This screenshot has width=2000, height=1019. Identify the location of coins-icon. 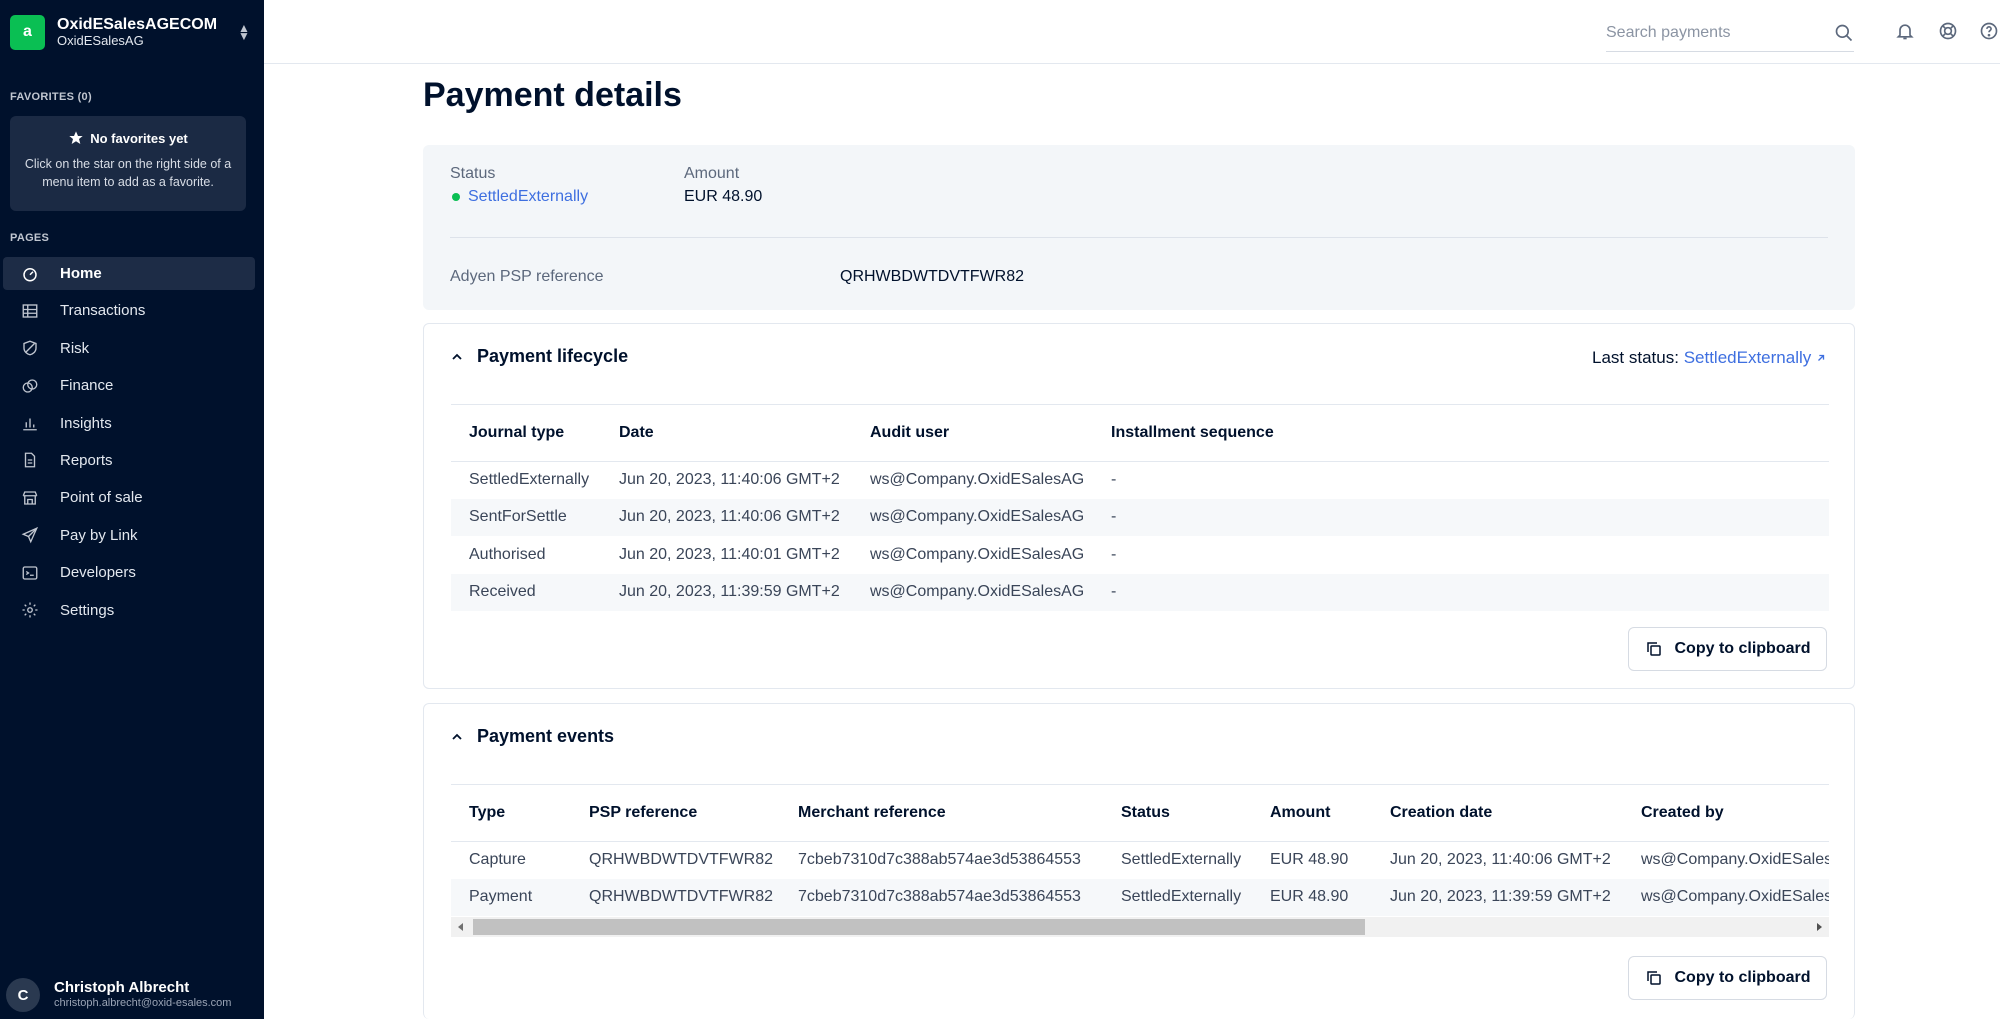
(30, 386).